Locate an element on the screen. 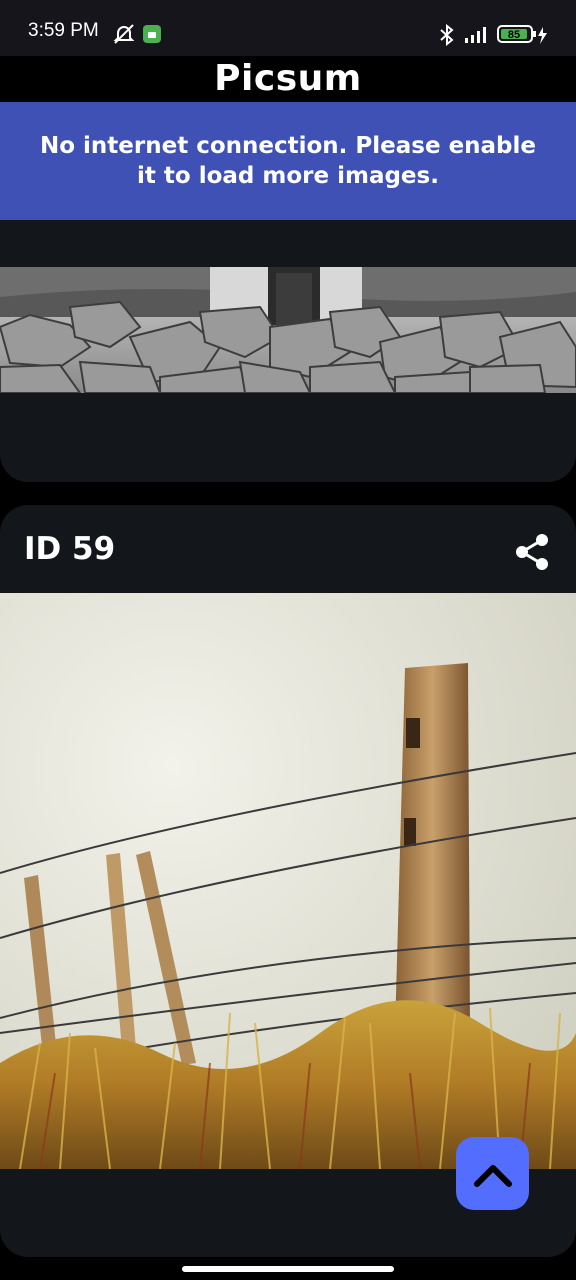 The width and height of the screenshot is (576, 1280). status-time: 3:59 PM is located at coordinates (63, 30).